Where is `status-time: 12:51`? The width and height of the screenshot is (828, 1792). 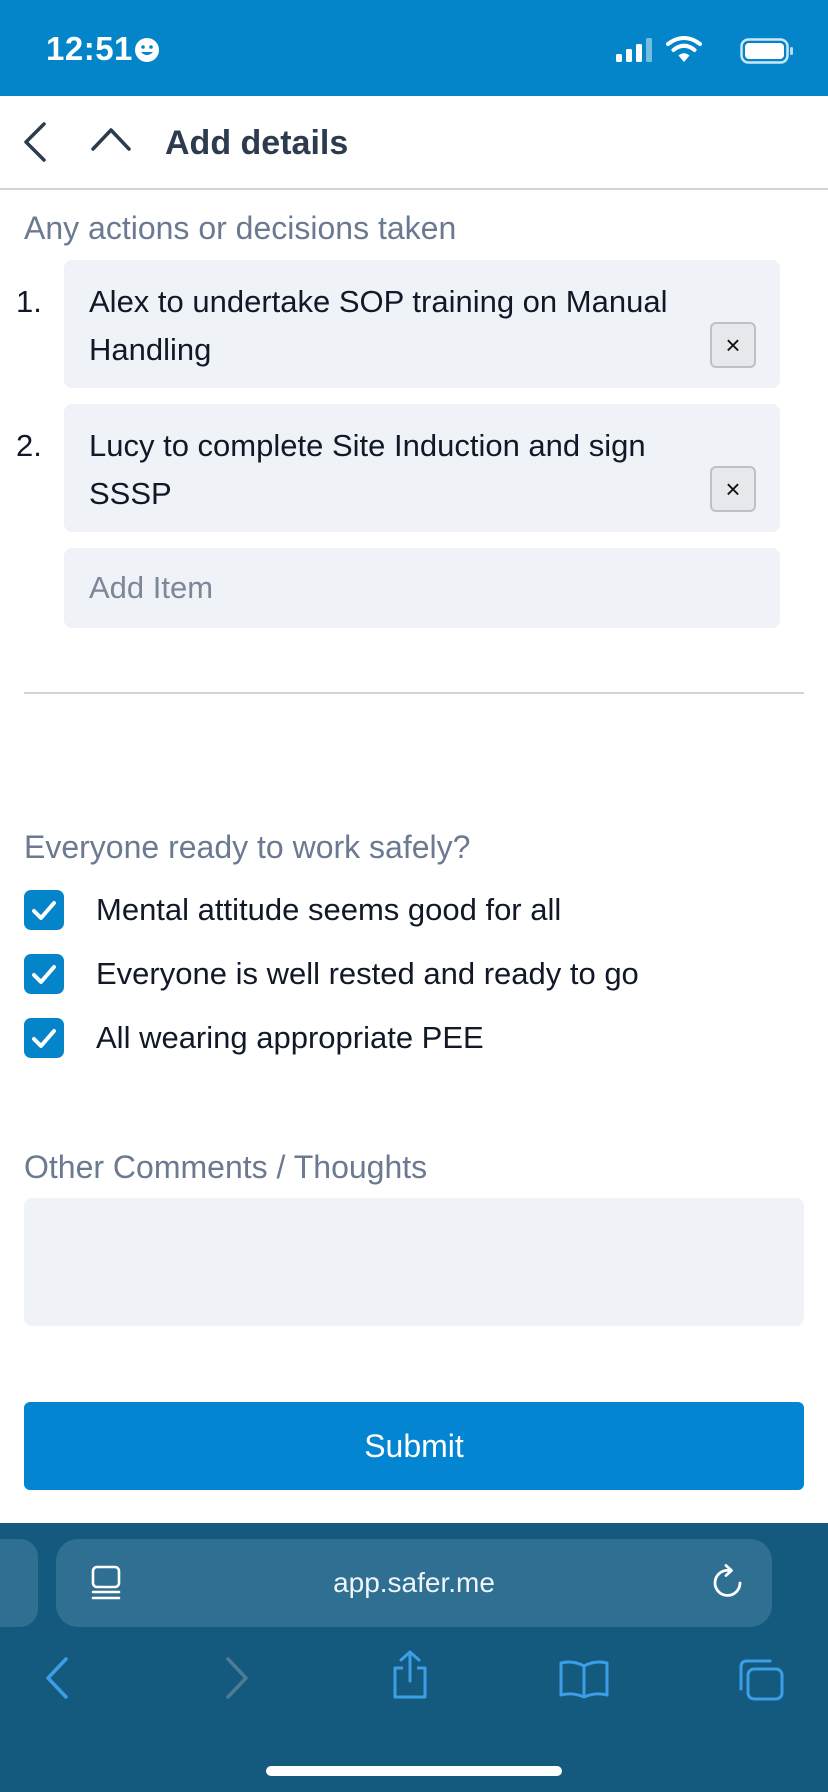 status-time: 12:51 is located at coordinates (89, 48).